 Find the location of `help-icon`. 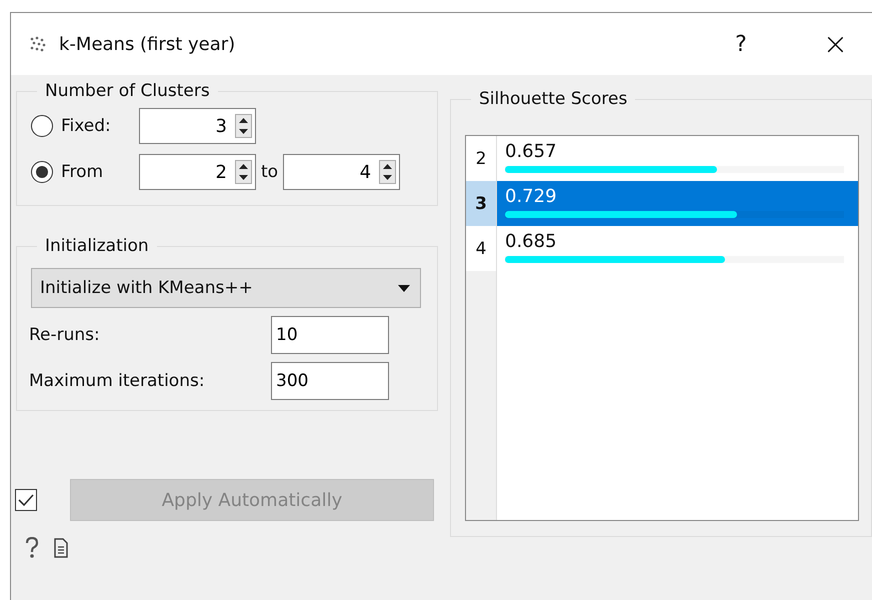

help-icon is located at coordinates (32, 548).